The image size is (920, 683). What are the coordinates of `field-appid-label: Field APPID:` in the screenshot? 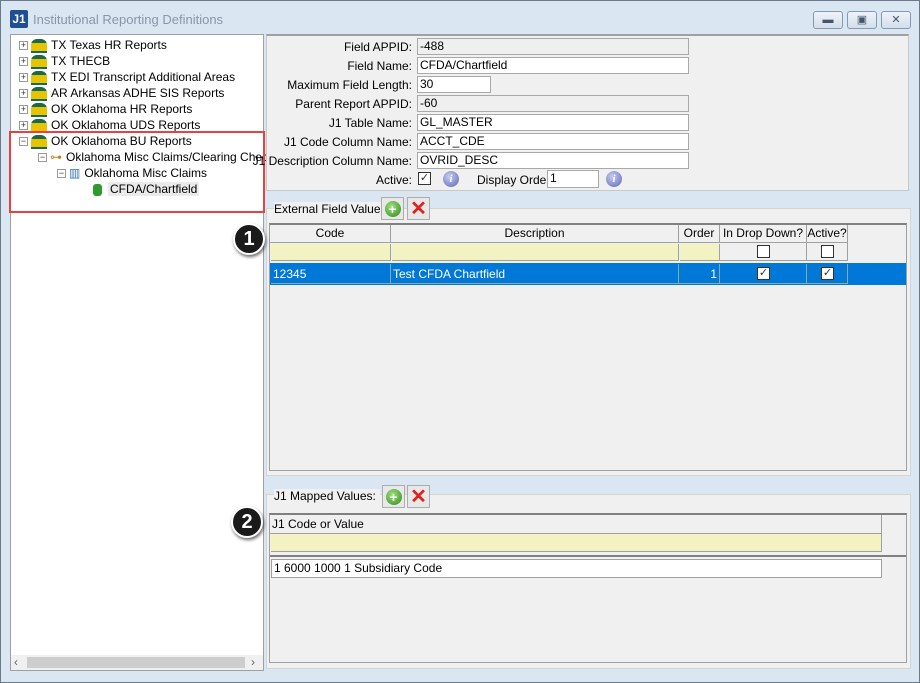 It's located at (377, 47).